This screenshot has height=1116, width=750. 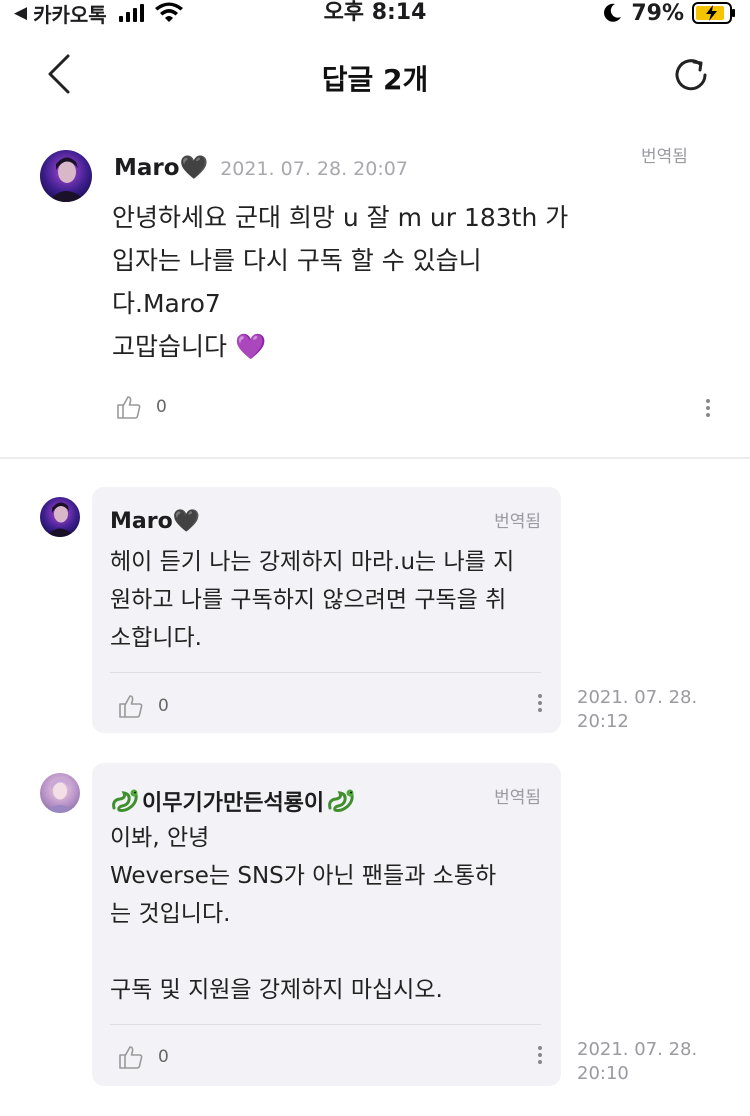 What do you see at coordinates (375, 79) in the screenshot?
I see `page-title: 답글 2개` at bounding box center [375, 79].